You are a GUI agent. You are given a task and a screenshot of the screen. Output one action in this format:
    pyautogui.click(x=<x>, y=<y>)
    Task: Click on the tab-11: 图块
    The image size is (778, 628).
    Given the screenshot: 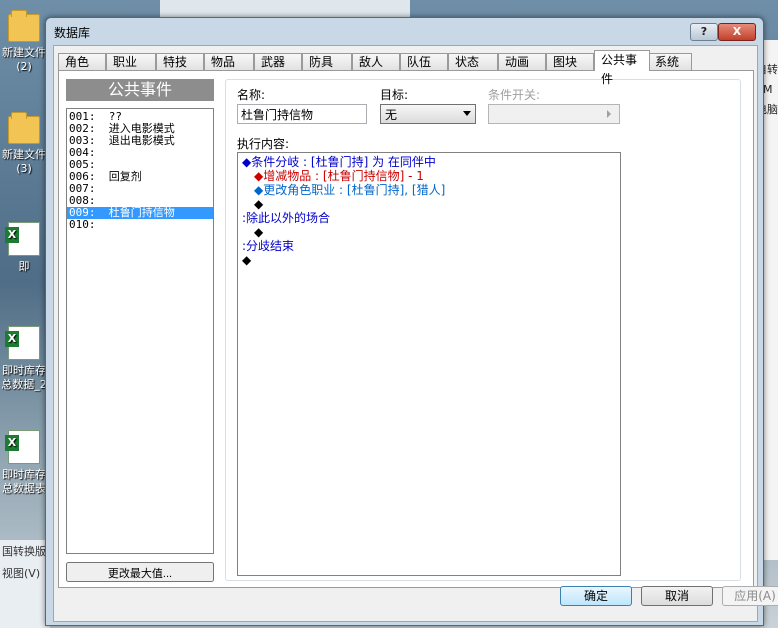 What is the action you would take?
    pyautogui.click(x=570, y=61)
    